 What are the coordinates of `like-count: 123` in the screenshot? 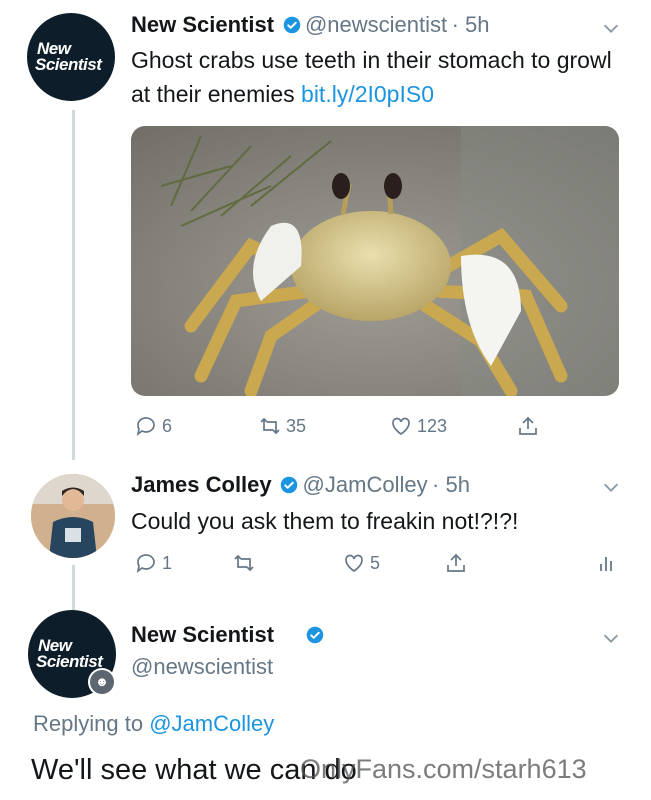 It's located at (432, 425).